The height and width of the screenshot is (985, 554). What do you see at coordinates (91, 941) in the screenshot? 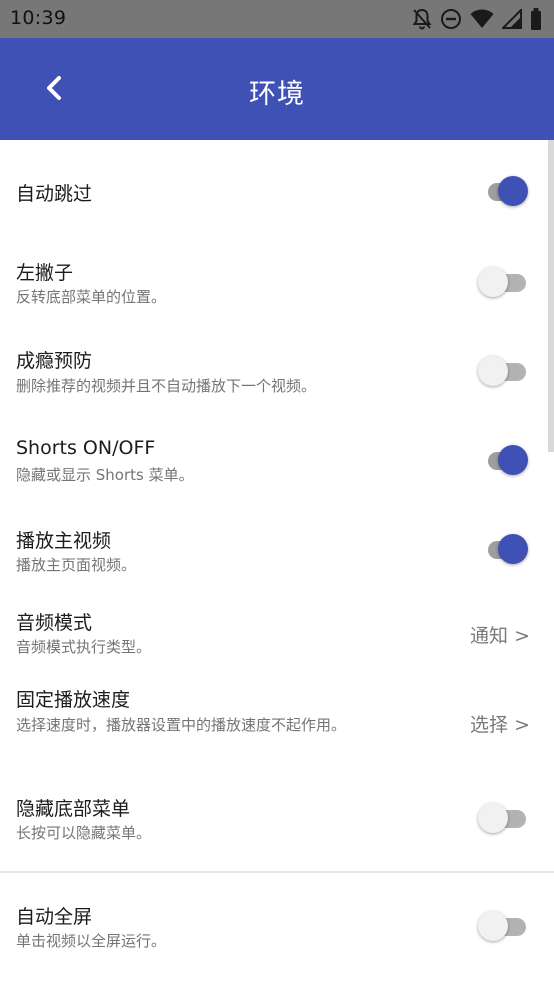
I see `setting-subtitle: 单击视频以全屏运行。` at bounding box center [91, 941].